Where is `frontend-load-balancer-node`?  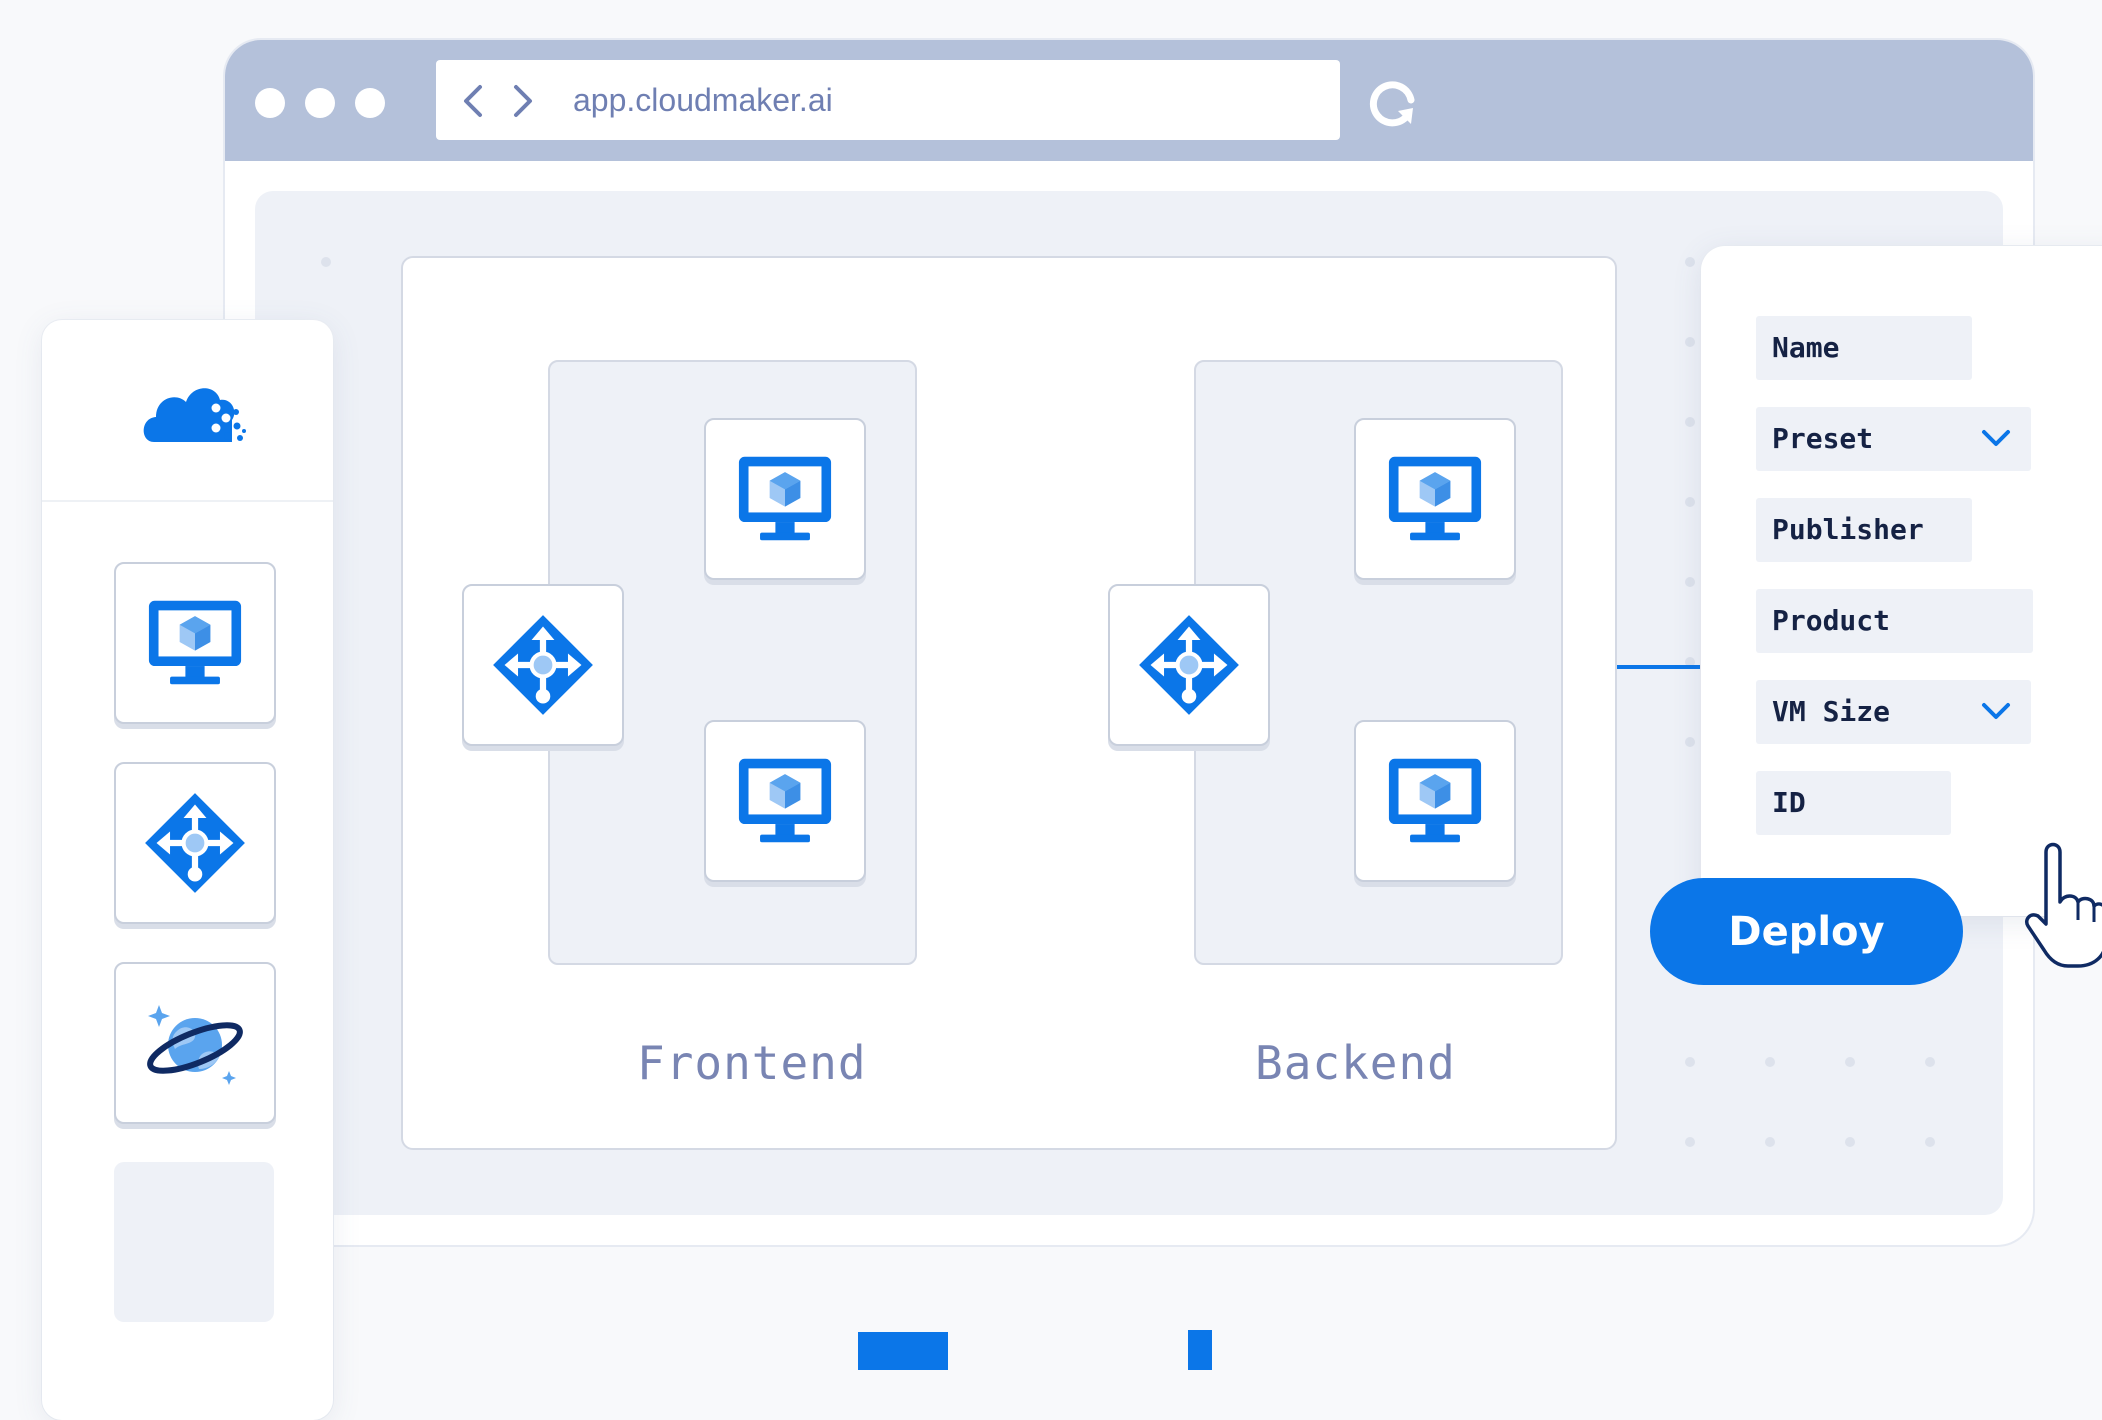
frontend-load-balancer-node is located at coordinates (543, 665).